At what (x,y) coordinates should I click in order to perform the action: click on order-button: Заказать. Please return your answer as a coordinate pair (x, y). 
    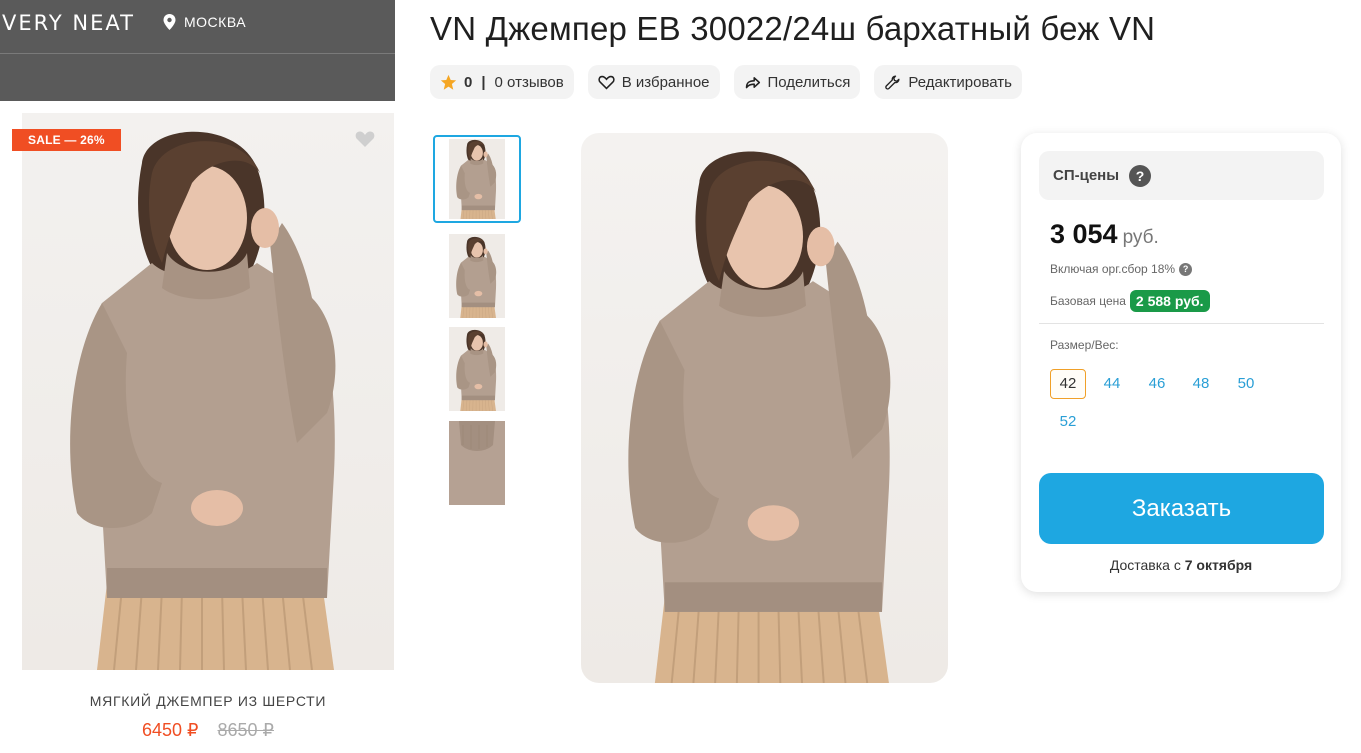
    Looking at the image, I should click on (1181, 508).